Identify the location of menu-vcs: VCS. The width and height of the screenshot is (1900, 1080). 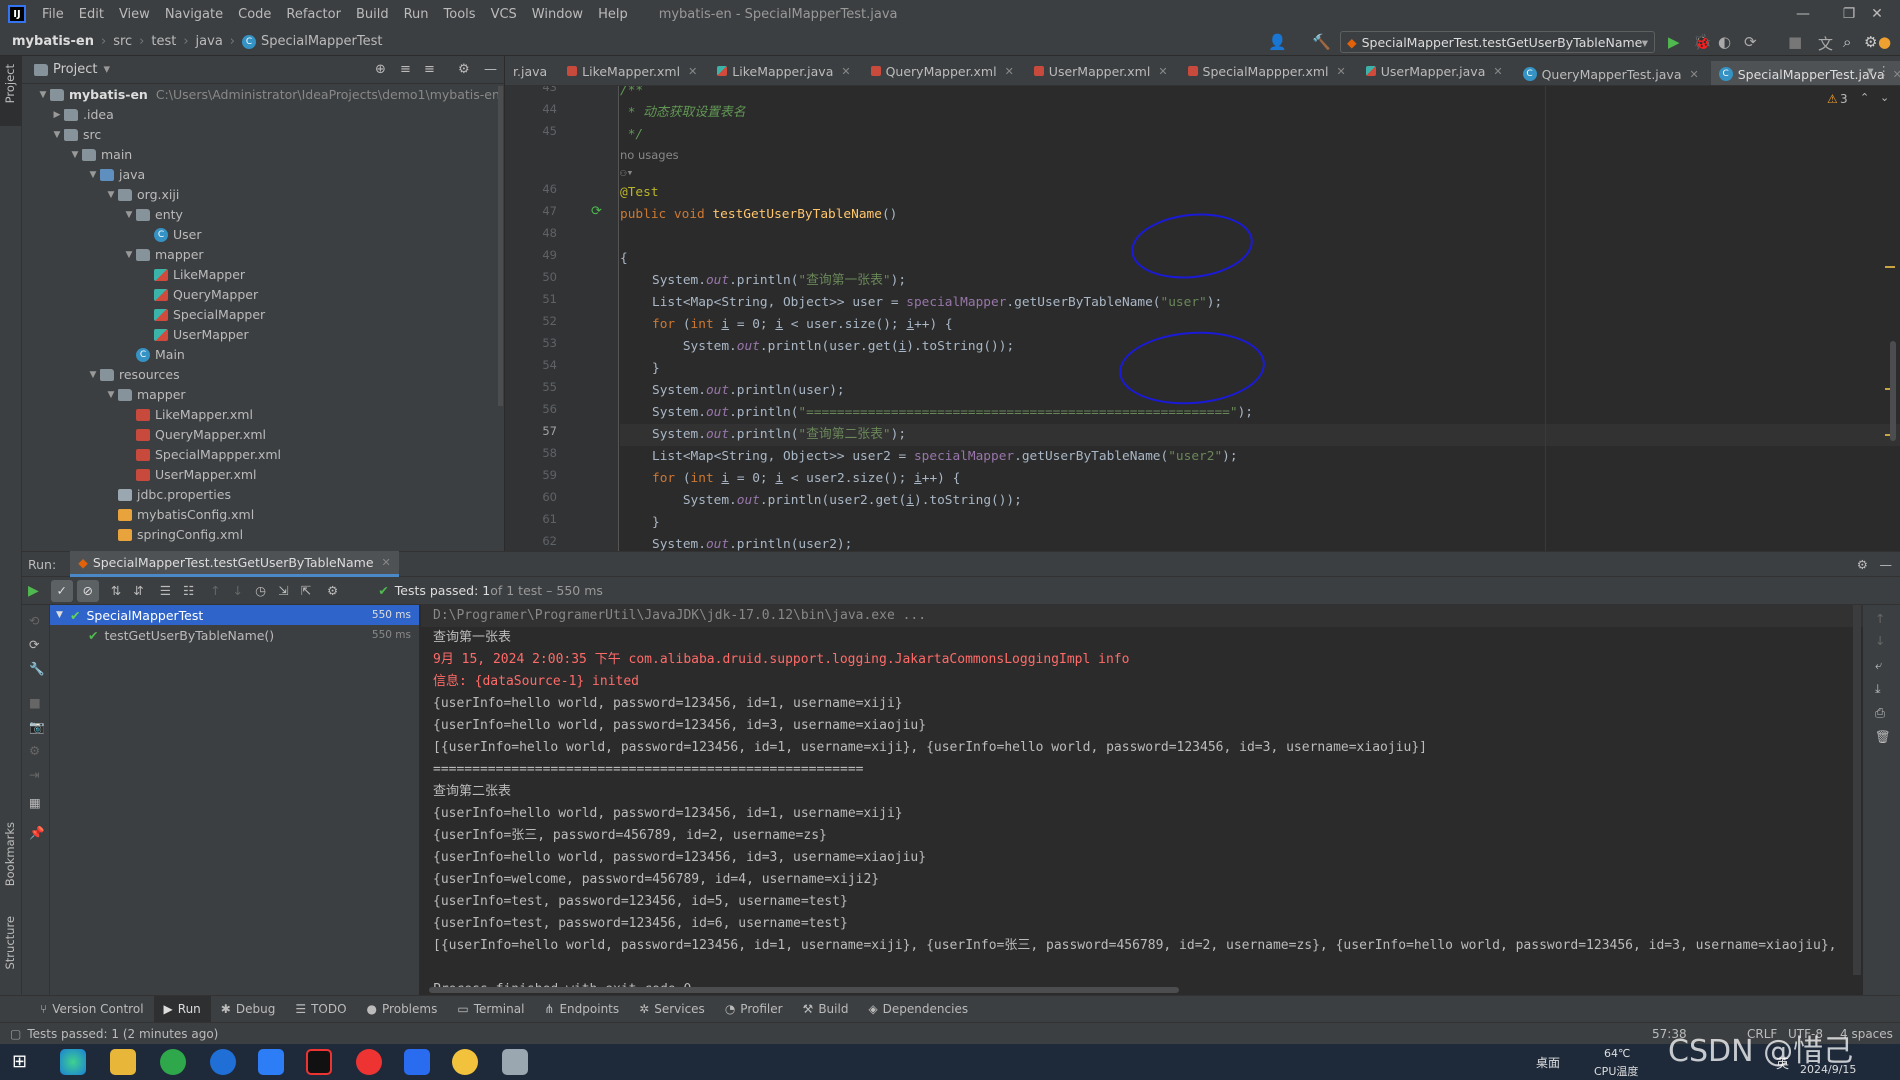
(504, 14).